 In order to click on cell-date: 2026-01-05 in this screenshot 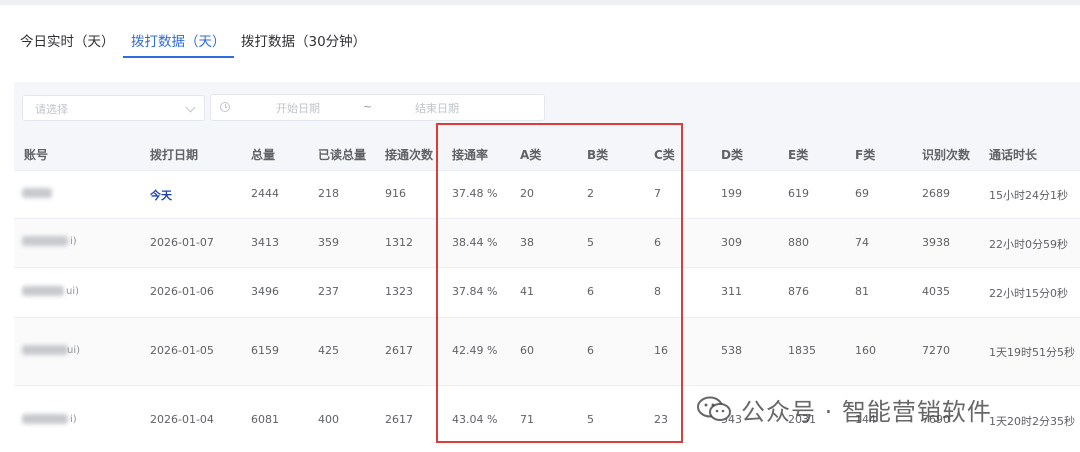, I will do `click(182, 350)`.